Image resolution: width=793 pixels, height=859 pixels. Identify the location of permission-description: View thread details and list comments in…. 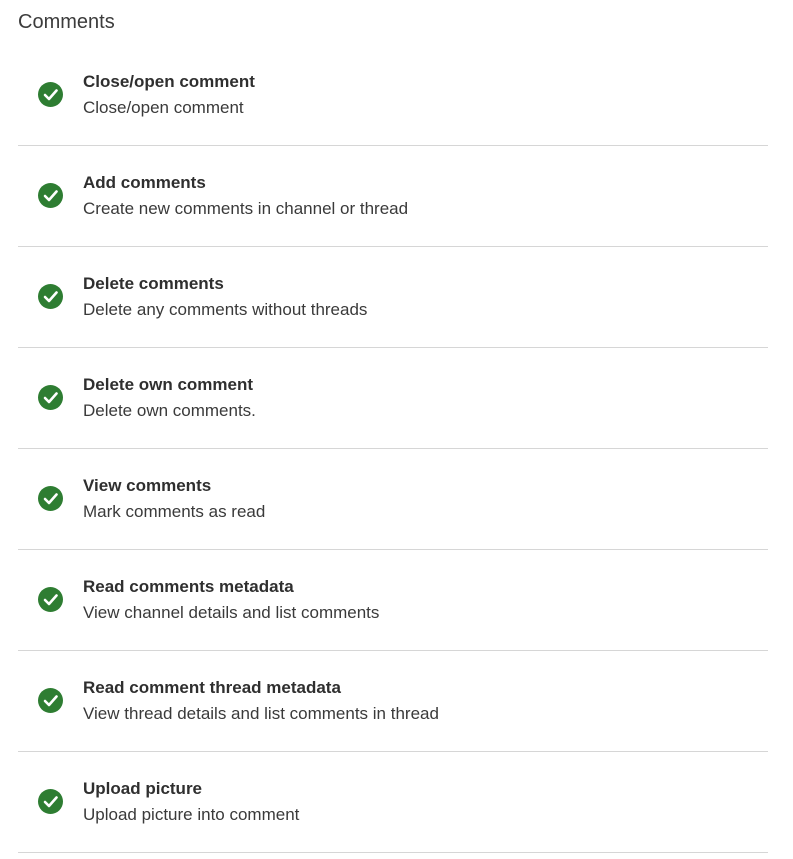
(261, 713).